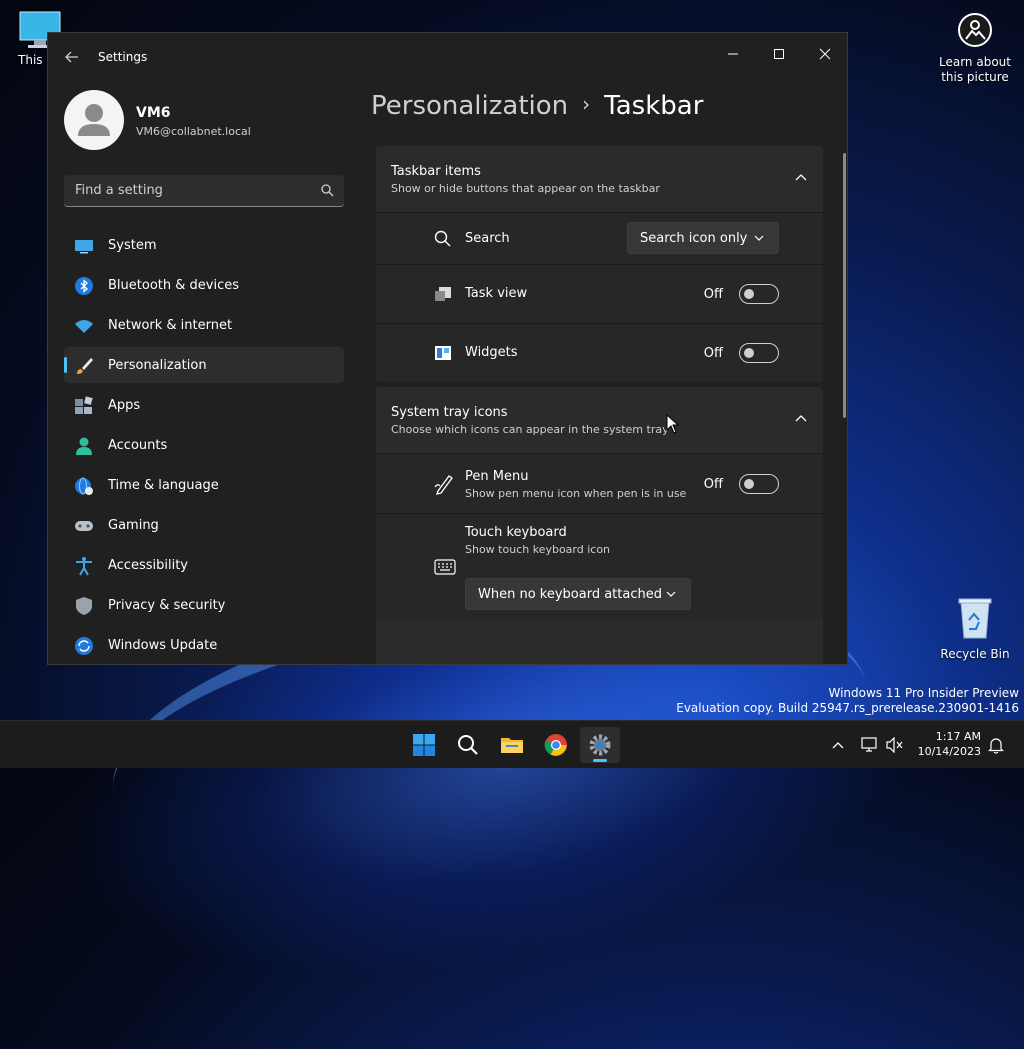 The image size is (1024, 1049). I want to click on globe-clock-icon, so click(84, 486).